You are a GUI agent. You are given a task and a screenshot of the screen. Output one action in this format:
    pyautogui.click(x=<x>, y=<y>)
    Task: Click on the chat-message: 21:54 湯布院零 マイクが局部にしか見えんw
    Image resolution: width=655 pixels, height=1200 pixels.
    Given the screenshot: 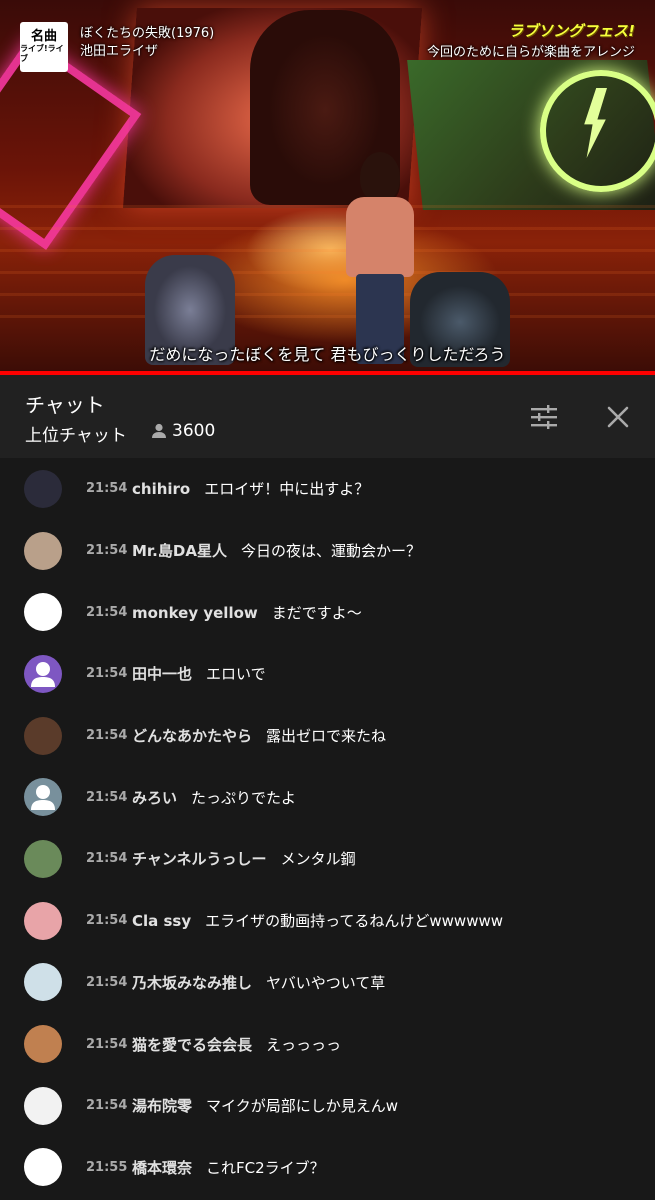 What is the action you would take?
    pyautogui.click(x=327, y=1106)
    